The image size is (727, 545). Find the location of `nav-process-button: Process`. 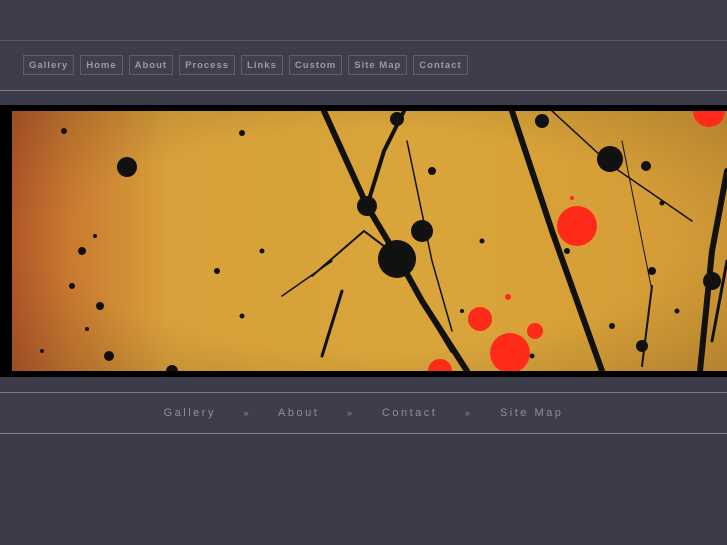

nav-process-button: Process is located at coordinates (207, 65).